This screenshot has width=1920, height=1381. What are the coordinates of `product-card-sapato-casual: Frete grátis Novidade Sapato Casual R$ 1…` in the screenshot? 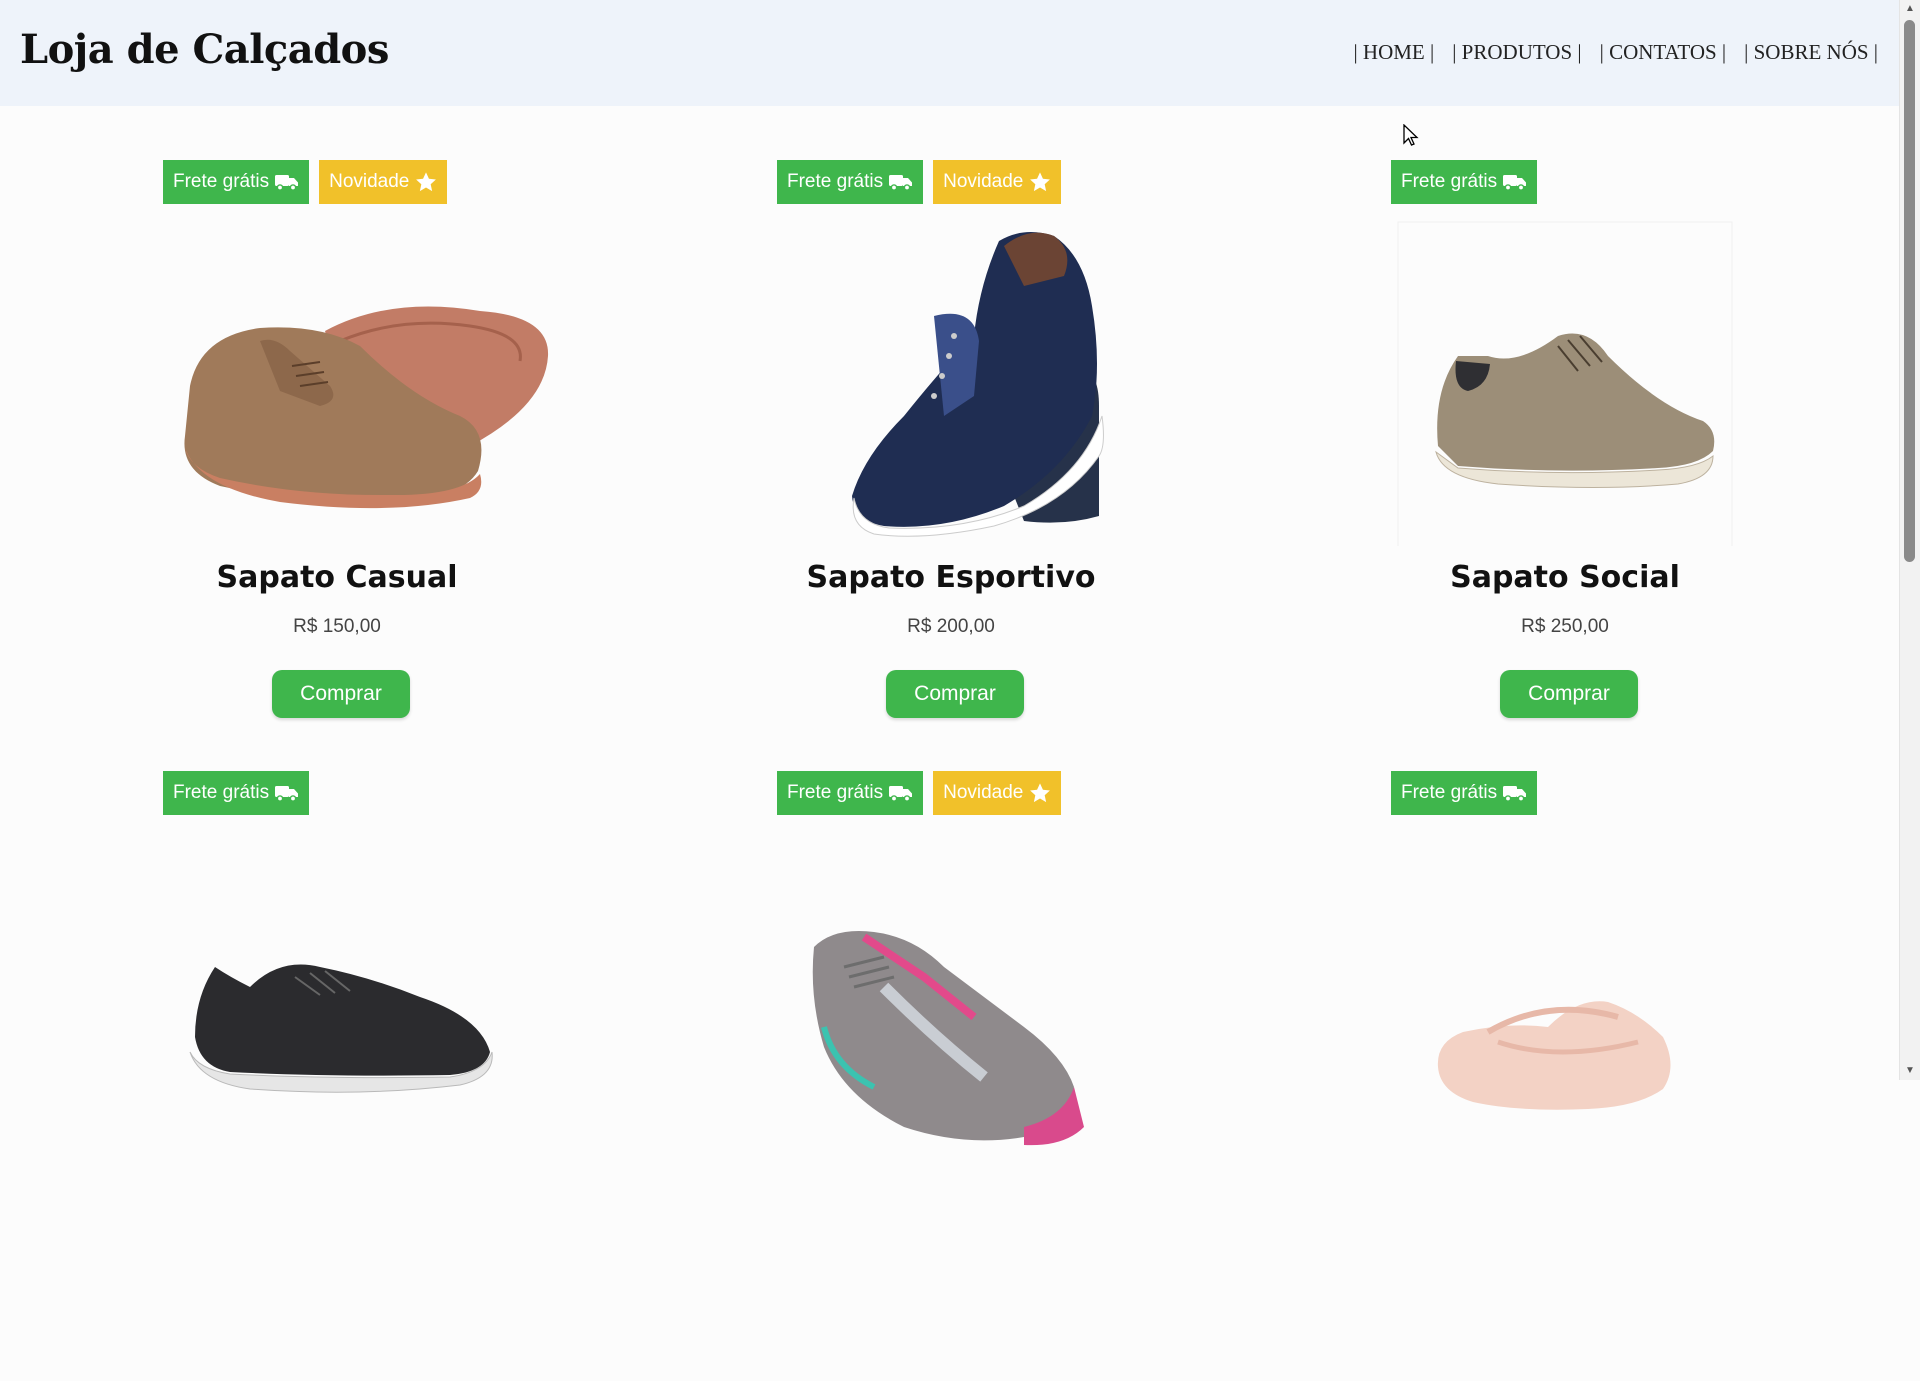 It's located at (337, 465).